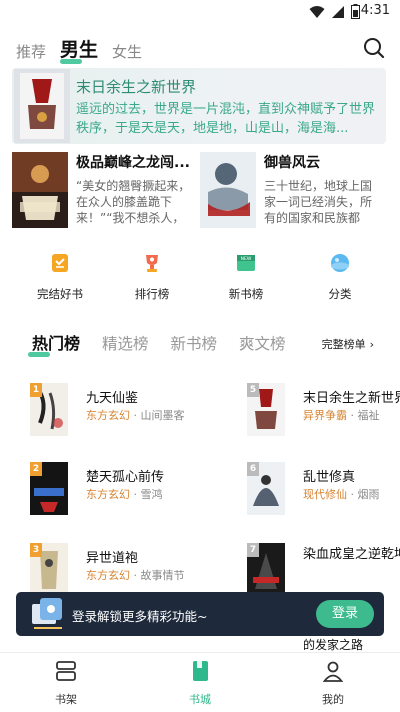 The width and height of the screenshot is (400, 712). I want to click on category-shortcuts: 完结好书 排行榜 NEW 新书榜 分类, so click(200, 278).